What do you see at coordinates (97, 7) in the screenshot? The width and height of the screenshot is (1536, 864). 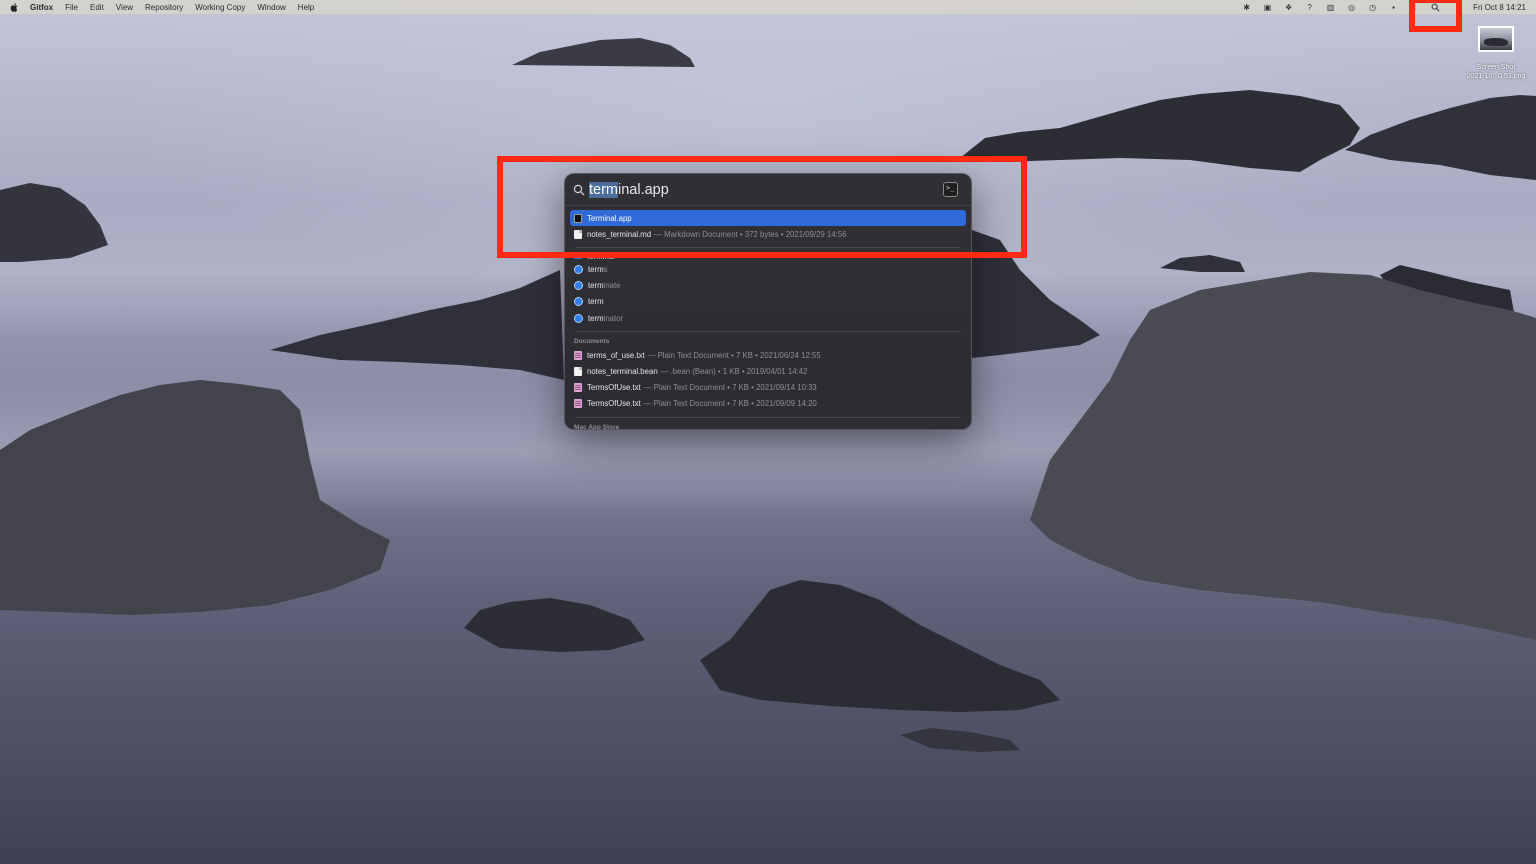 I see `menu-edit: Edit` at bounding box center [97, 7].